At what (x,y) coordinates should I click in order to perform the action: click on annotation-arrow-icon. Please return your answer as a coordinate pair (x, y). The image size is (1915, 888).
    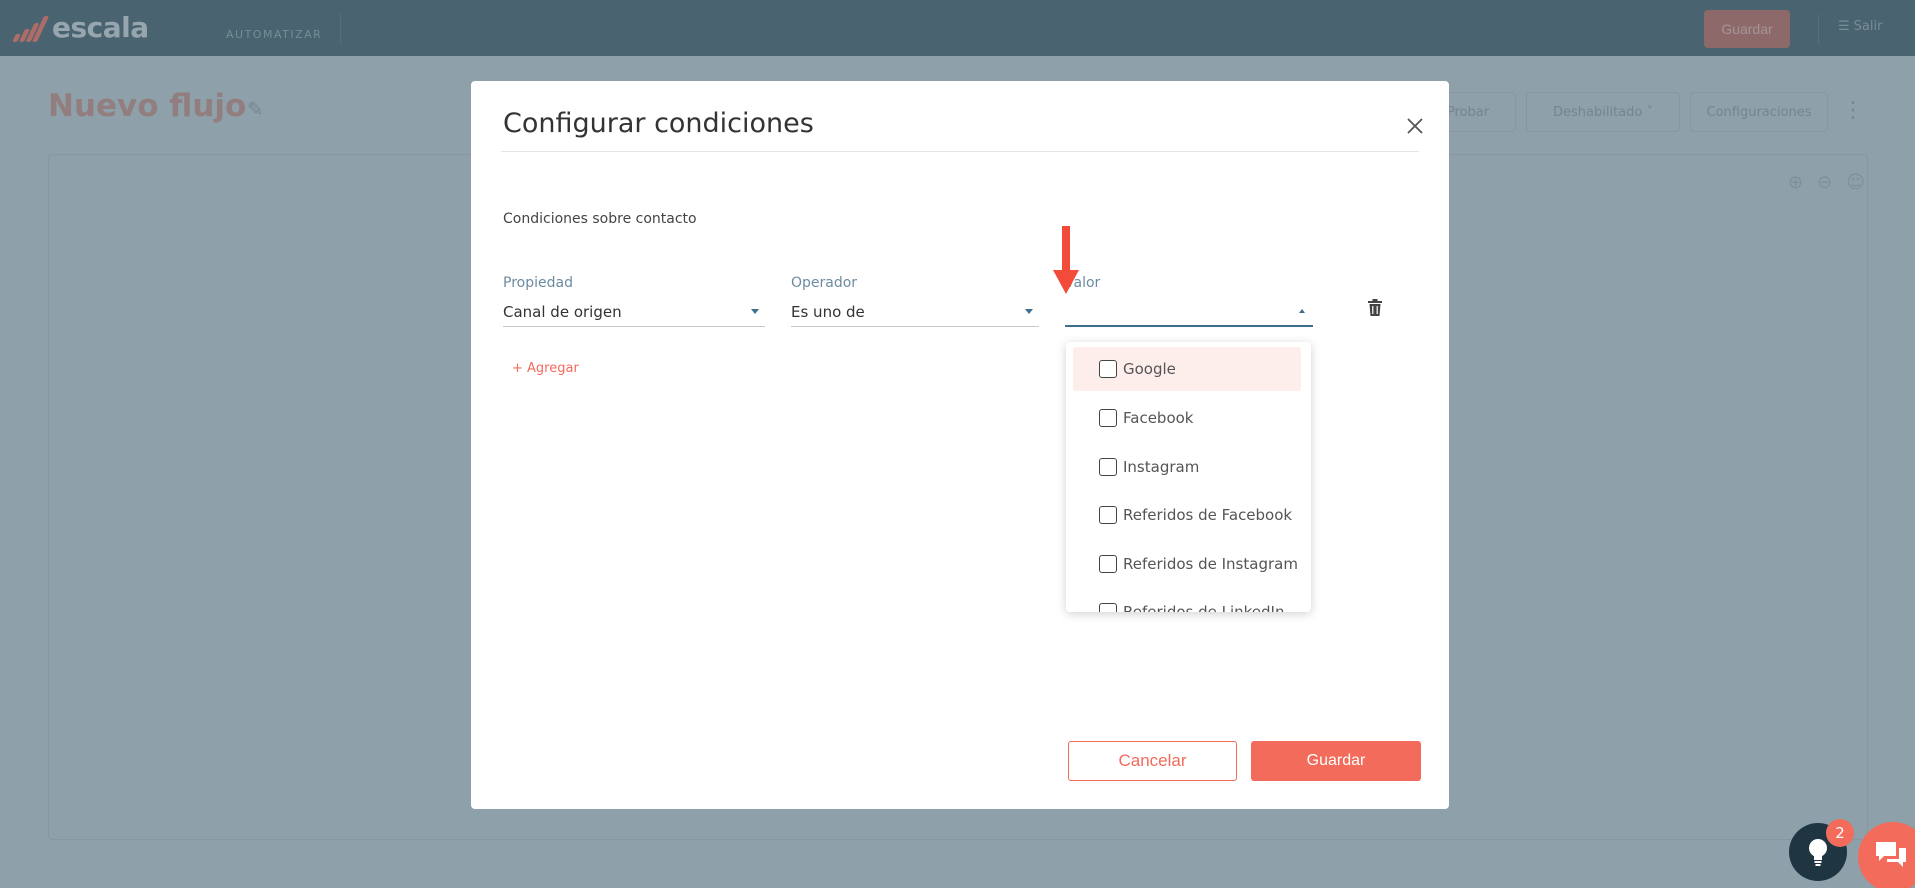
    Looking at the image, I should click on (1066, 260).